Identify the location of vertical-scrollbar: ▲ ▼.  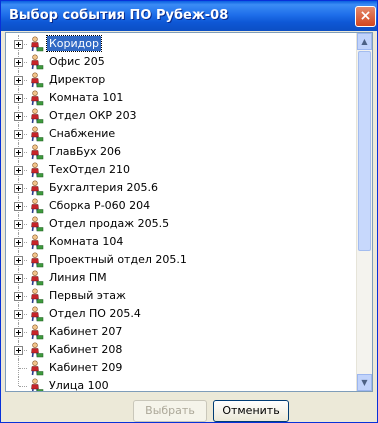
(364, 212).